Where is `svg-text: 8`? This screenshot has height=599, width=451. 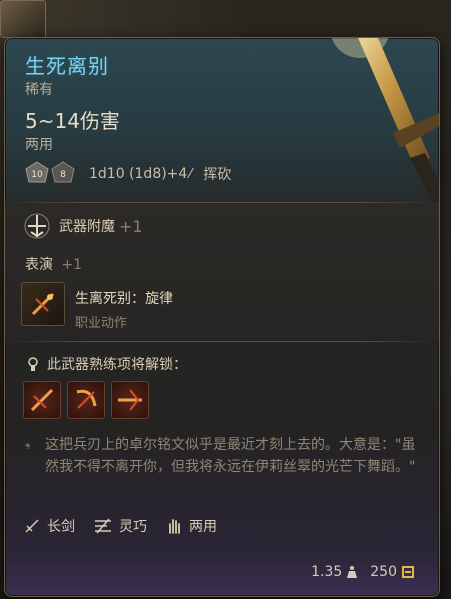
svg-text: 8 is located at coordinates (63, 175).